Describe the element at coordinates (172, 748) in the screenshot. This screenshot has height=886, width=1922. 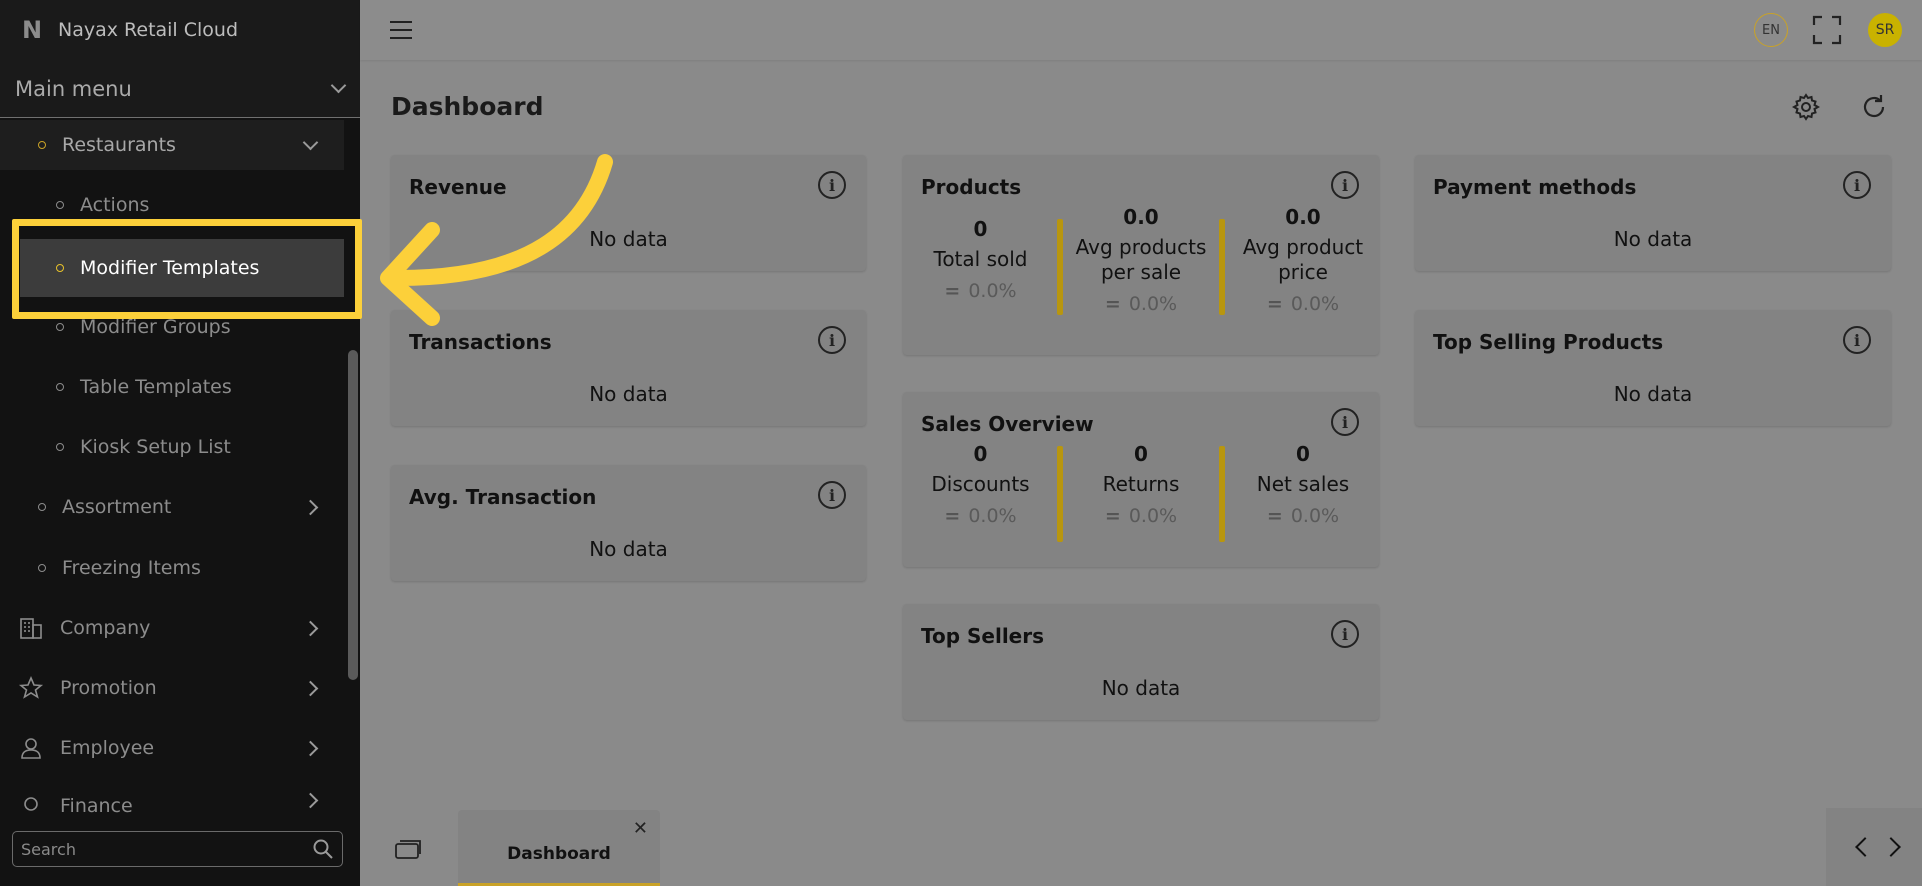
I see `sidebar-item-employee: Employee` at that location.